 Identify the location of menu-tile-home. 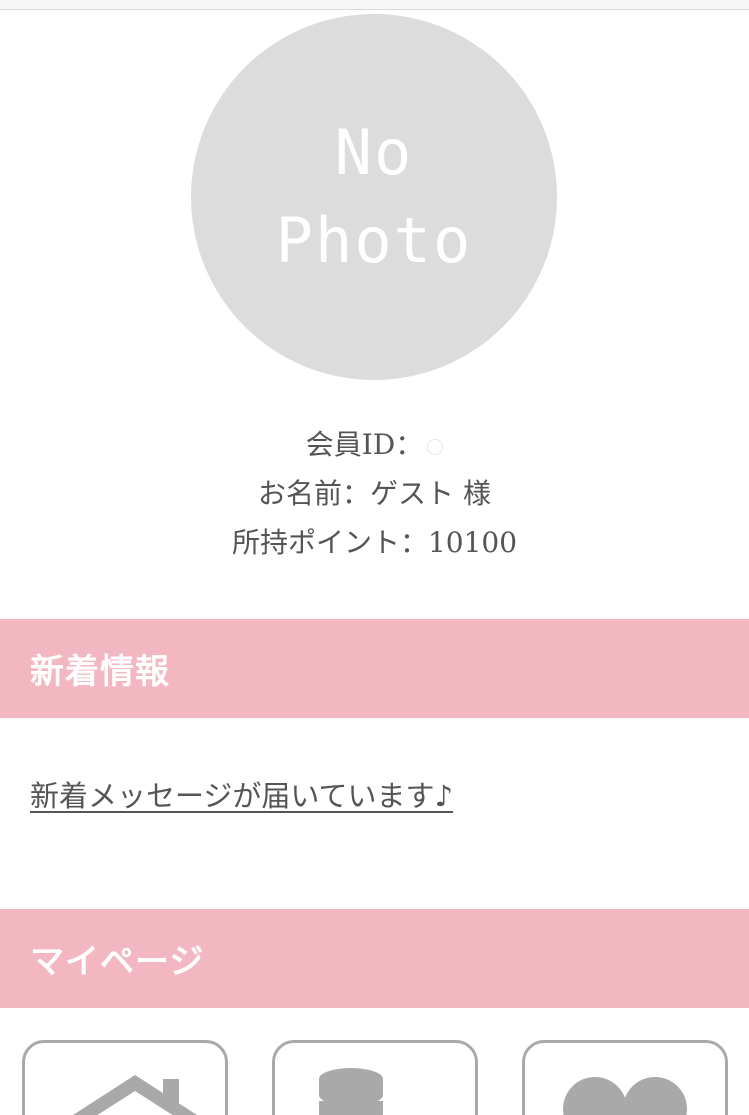
(125, 1077).